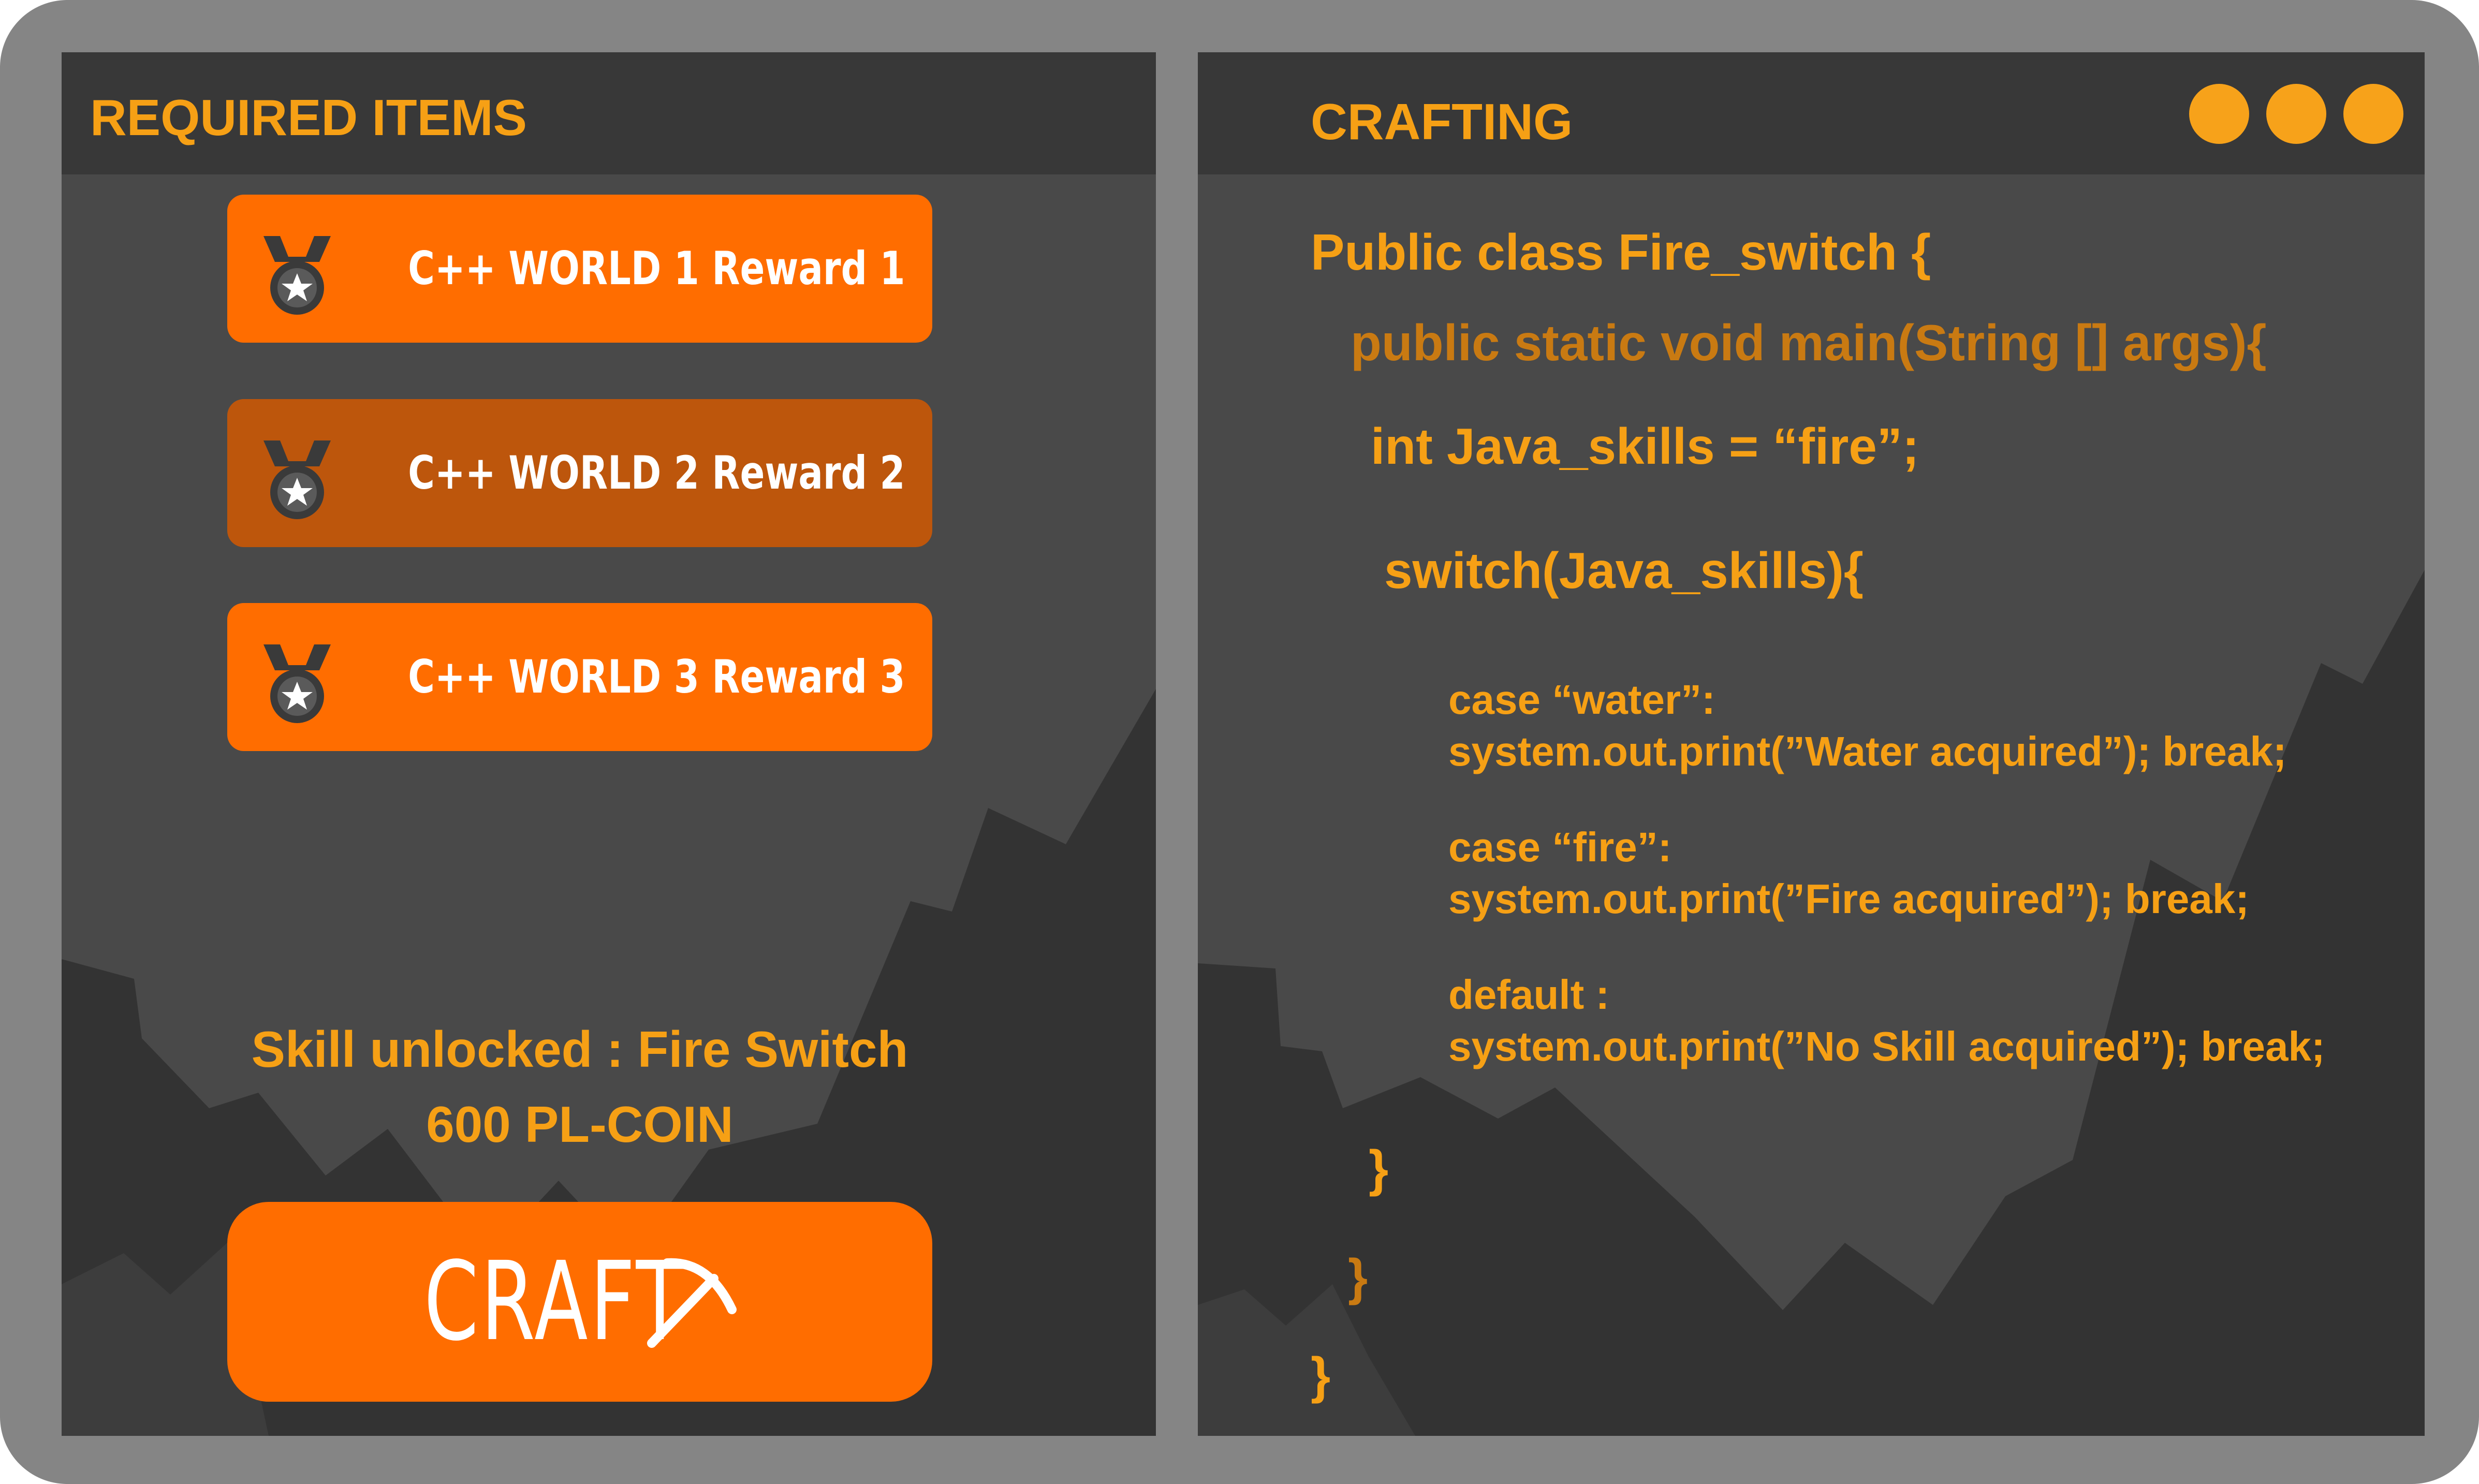 This screenshot has height=1484, width=2479. Describe the element at coordinates (308, 117) in the screenshot. I see `required-items-title: REQUIRED ITEMS` at that location.